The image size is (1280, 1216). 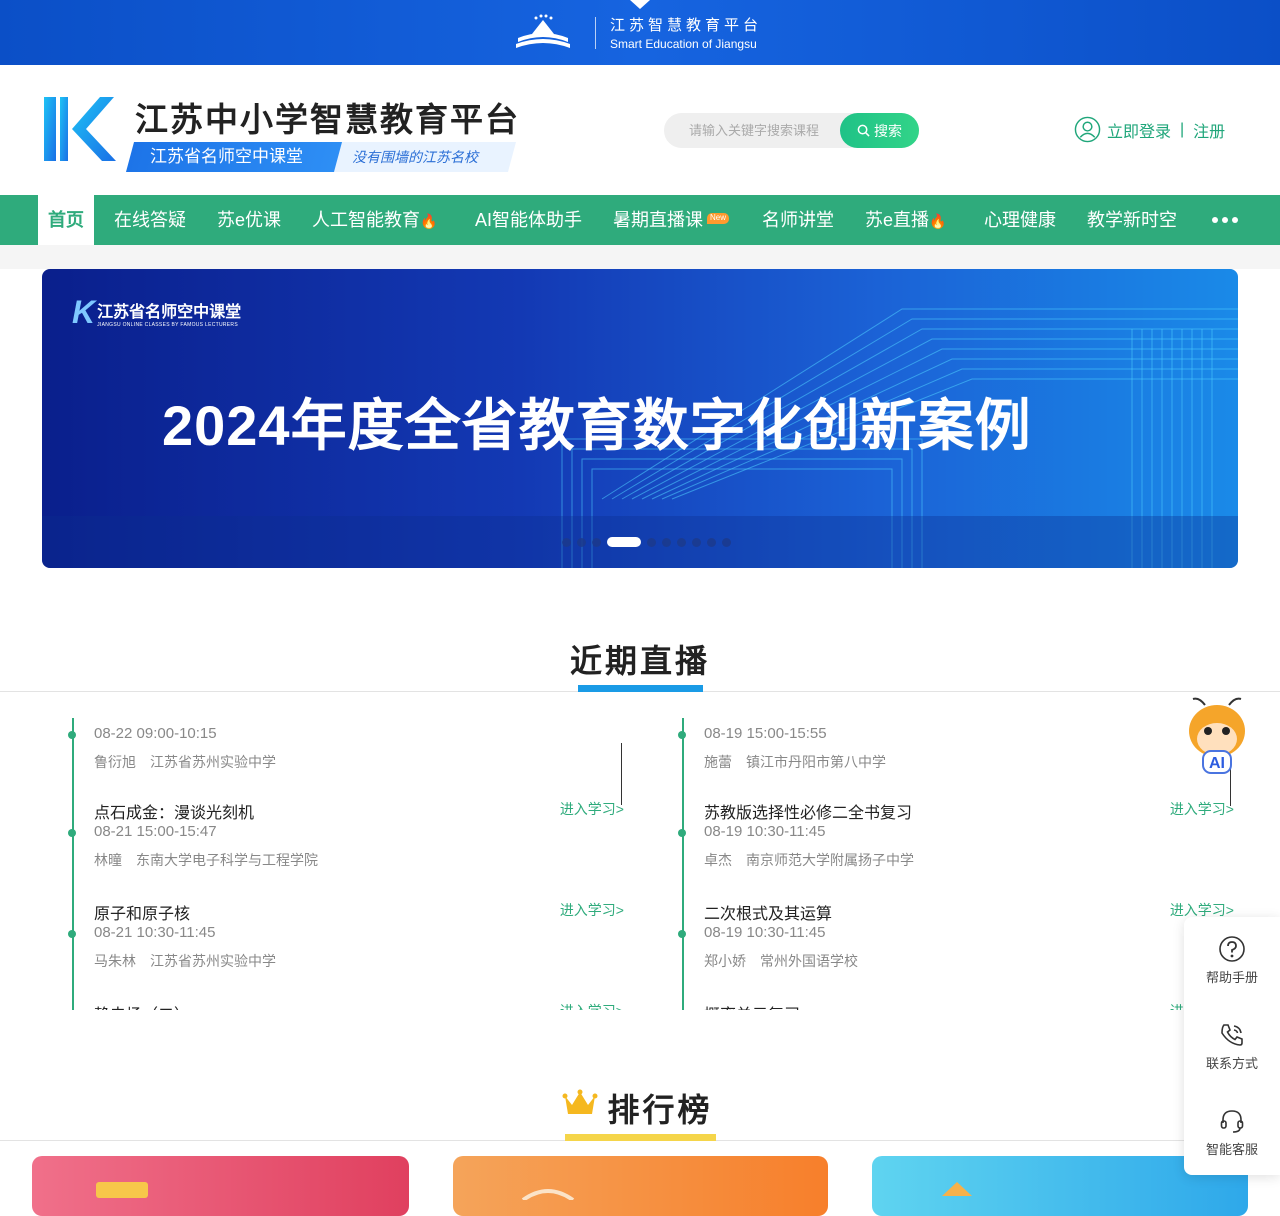 I want to click on nav-item-su-e-live: 苏e直播🔥, so click(x=905, y=220).